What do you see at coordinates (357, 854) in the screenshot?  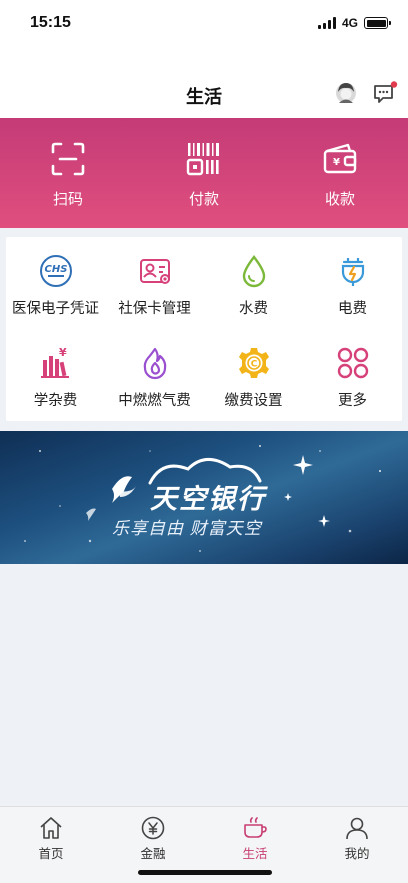 I see `tab-label: 我的` at bounding box center [357, 854].